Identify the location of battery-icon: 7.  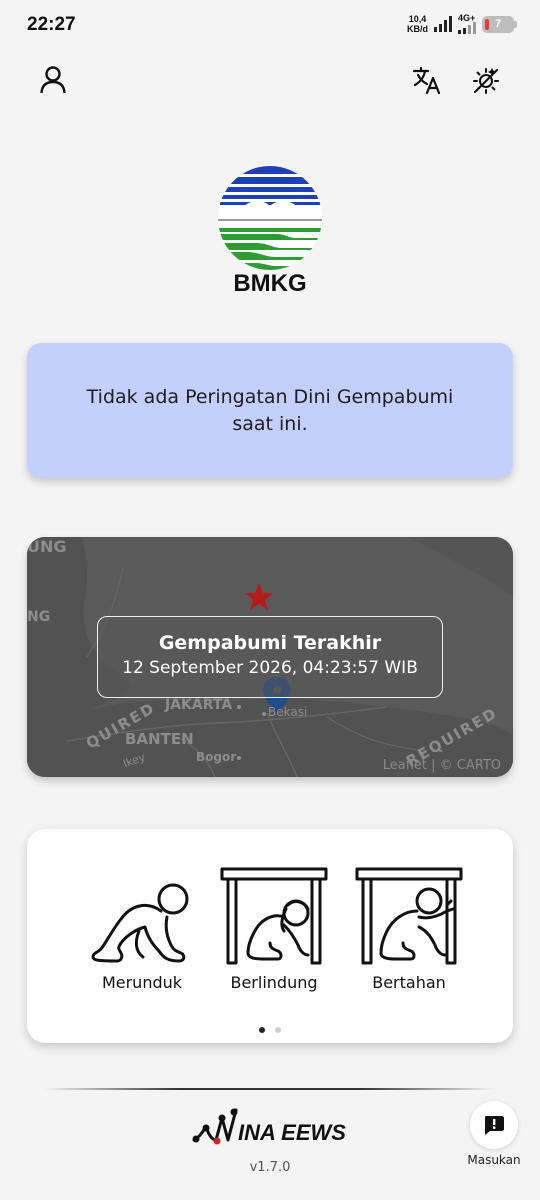
(499, 24).